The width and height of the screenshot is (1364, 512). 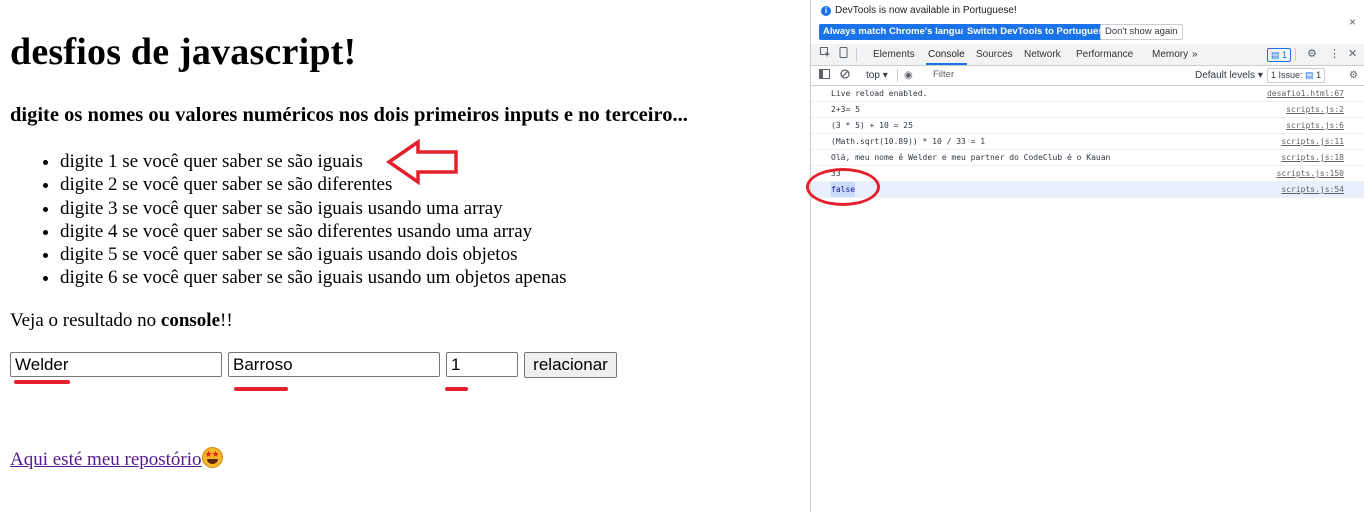 What do you see at coordinates (1309, 75) in the screenshot?
I see `issues-icon: ▤` at bounding box center [1309, 75].